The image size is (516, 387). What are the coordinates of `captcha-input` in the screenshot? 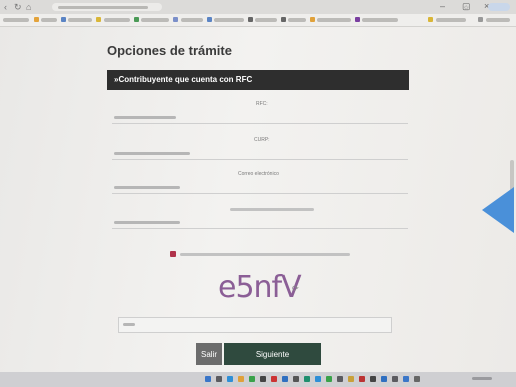 It's located at (255, 325).